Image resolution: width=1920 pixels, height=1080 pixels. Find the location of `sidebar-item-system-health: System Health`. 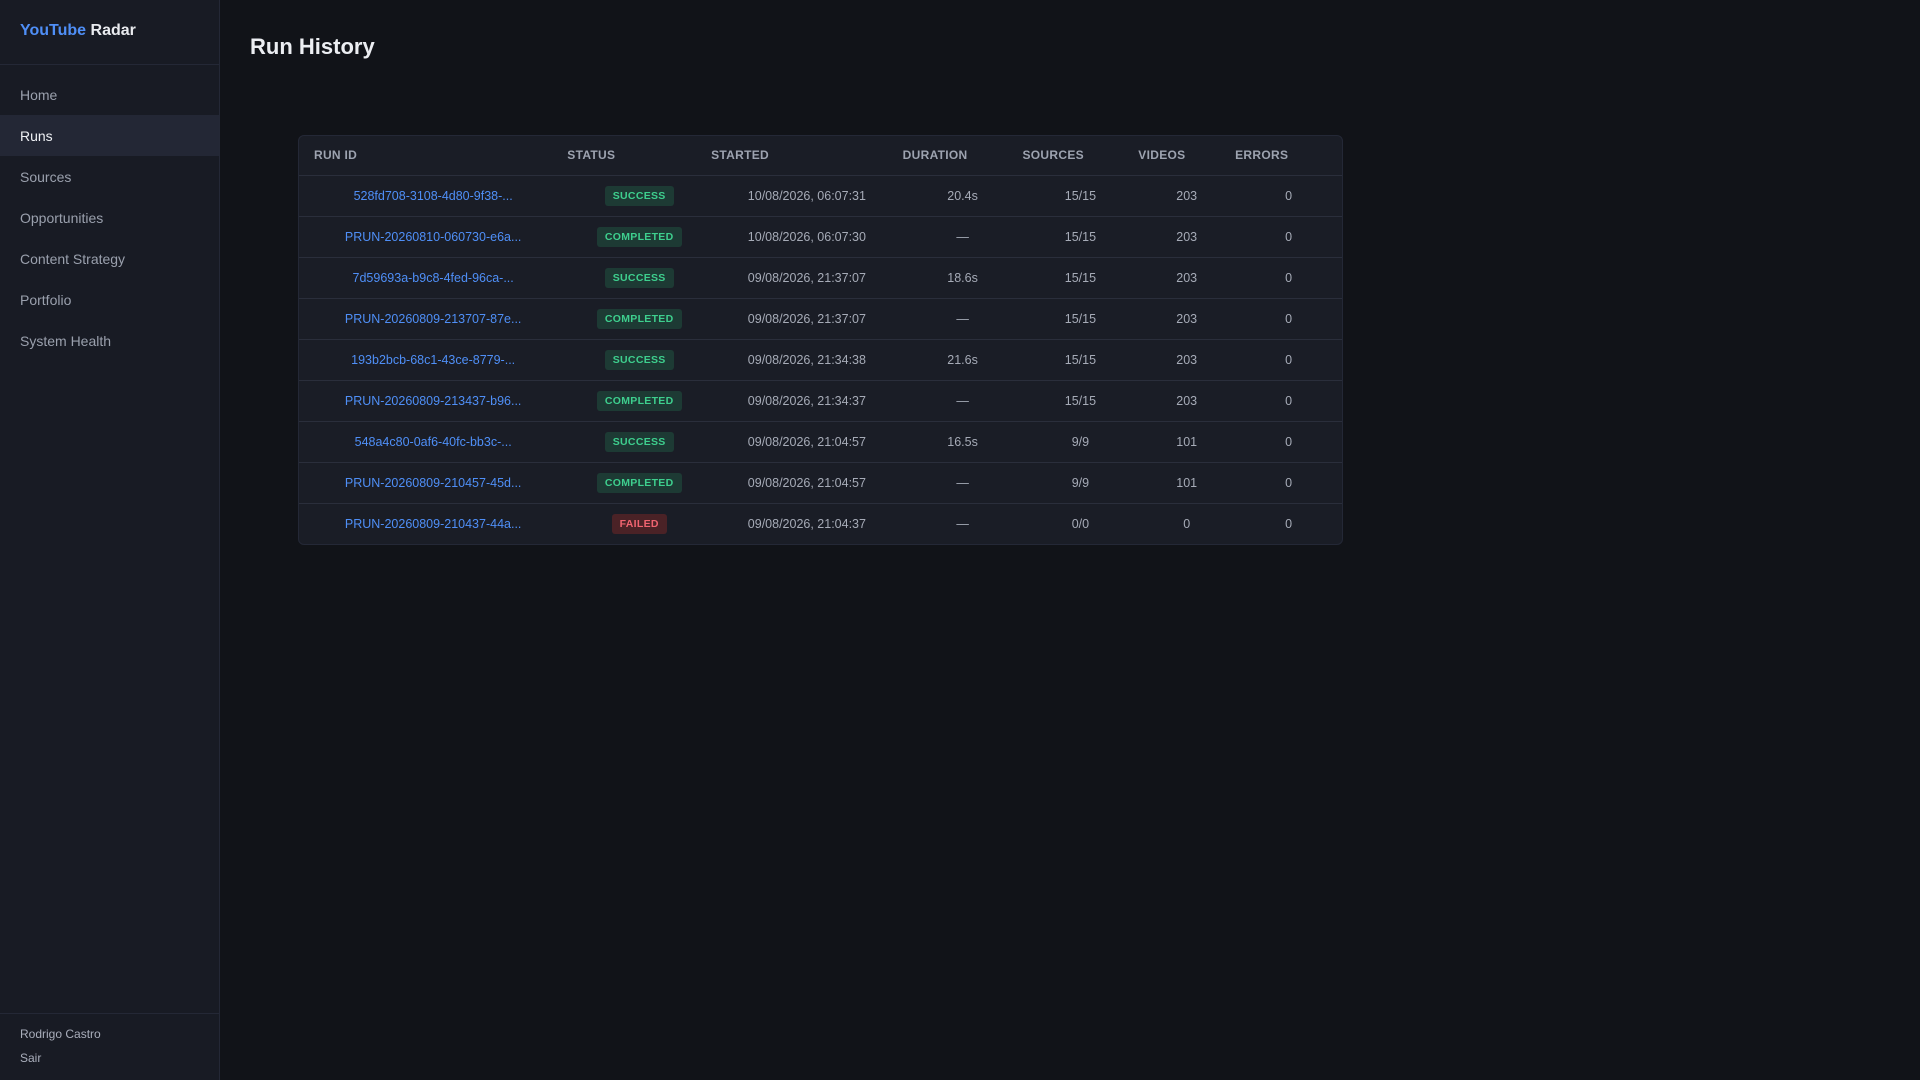

sidebar-item-system-health: System Health is located at coordinates (109, 340).